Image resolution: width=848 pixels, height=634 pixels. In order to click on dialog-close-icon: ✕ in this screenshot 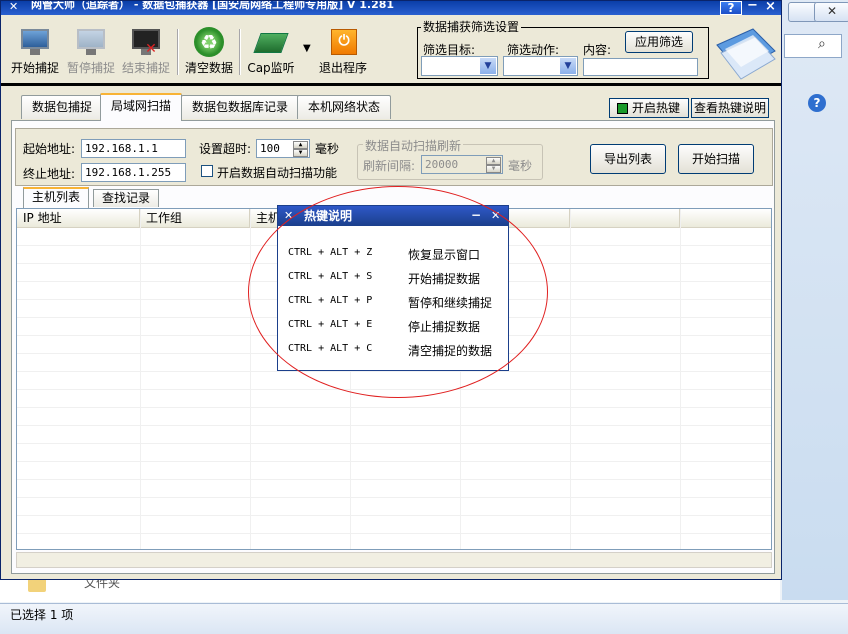, I will do `click(495, 216)`.